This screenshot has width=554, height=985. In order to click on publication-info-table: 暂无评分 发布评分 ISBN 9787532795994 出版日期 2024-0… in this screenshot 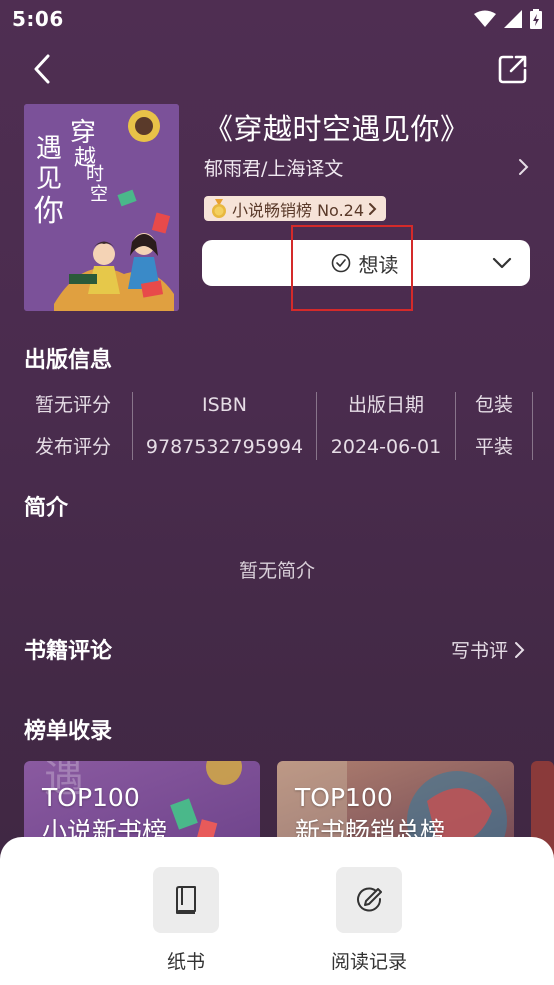, I will do `click(273, 426)`.